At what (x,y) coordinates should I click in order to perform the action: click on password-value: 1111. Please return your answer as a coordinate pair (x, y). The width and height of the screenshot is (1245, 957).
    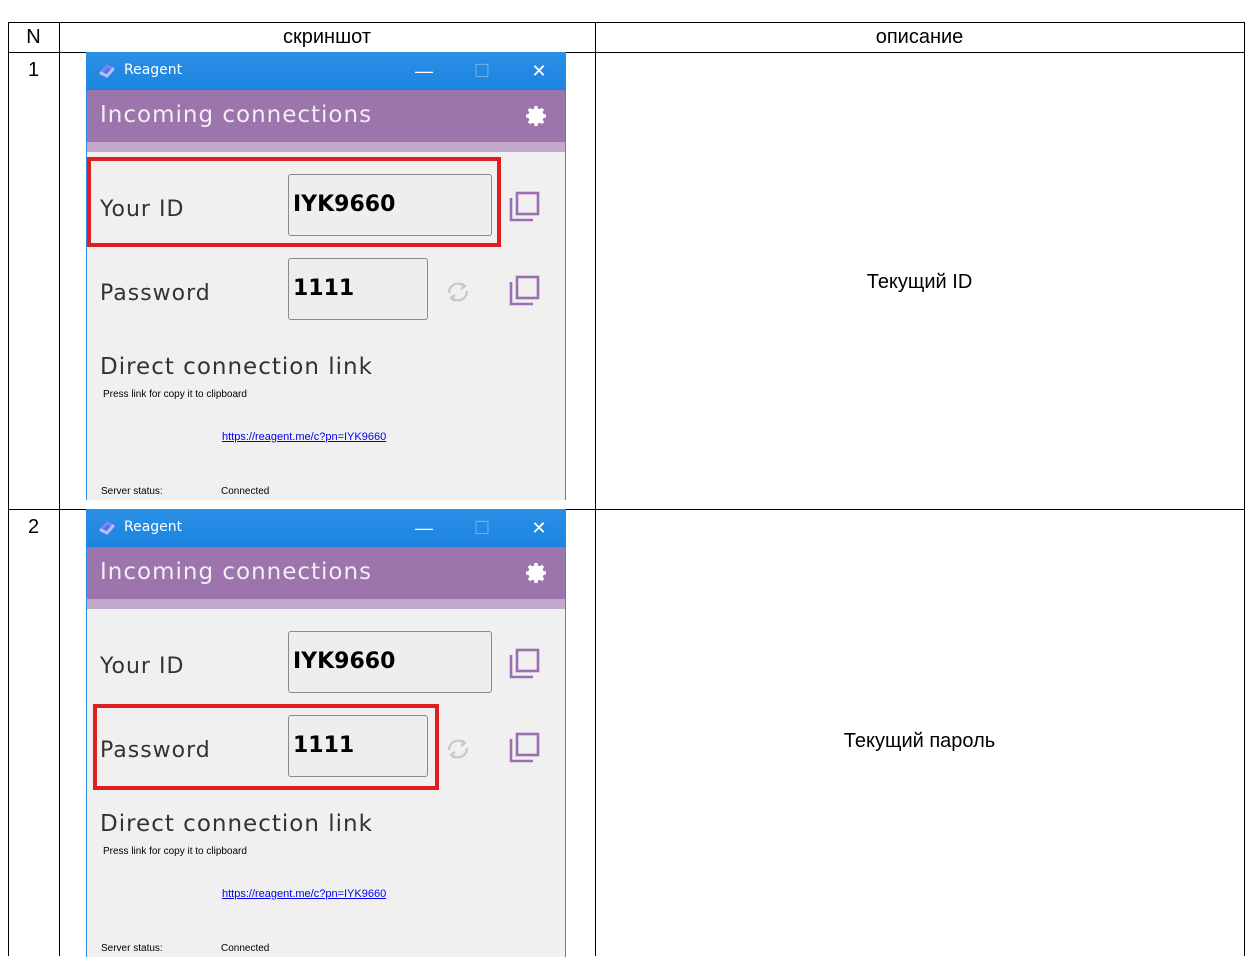
    Looking at the image, I should click on (324, 288).